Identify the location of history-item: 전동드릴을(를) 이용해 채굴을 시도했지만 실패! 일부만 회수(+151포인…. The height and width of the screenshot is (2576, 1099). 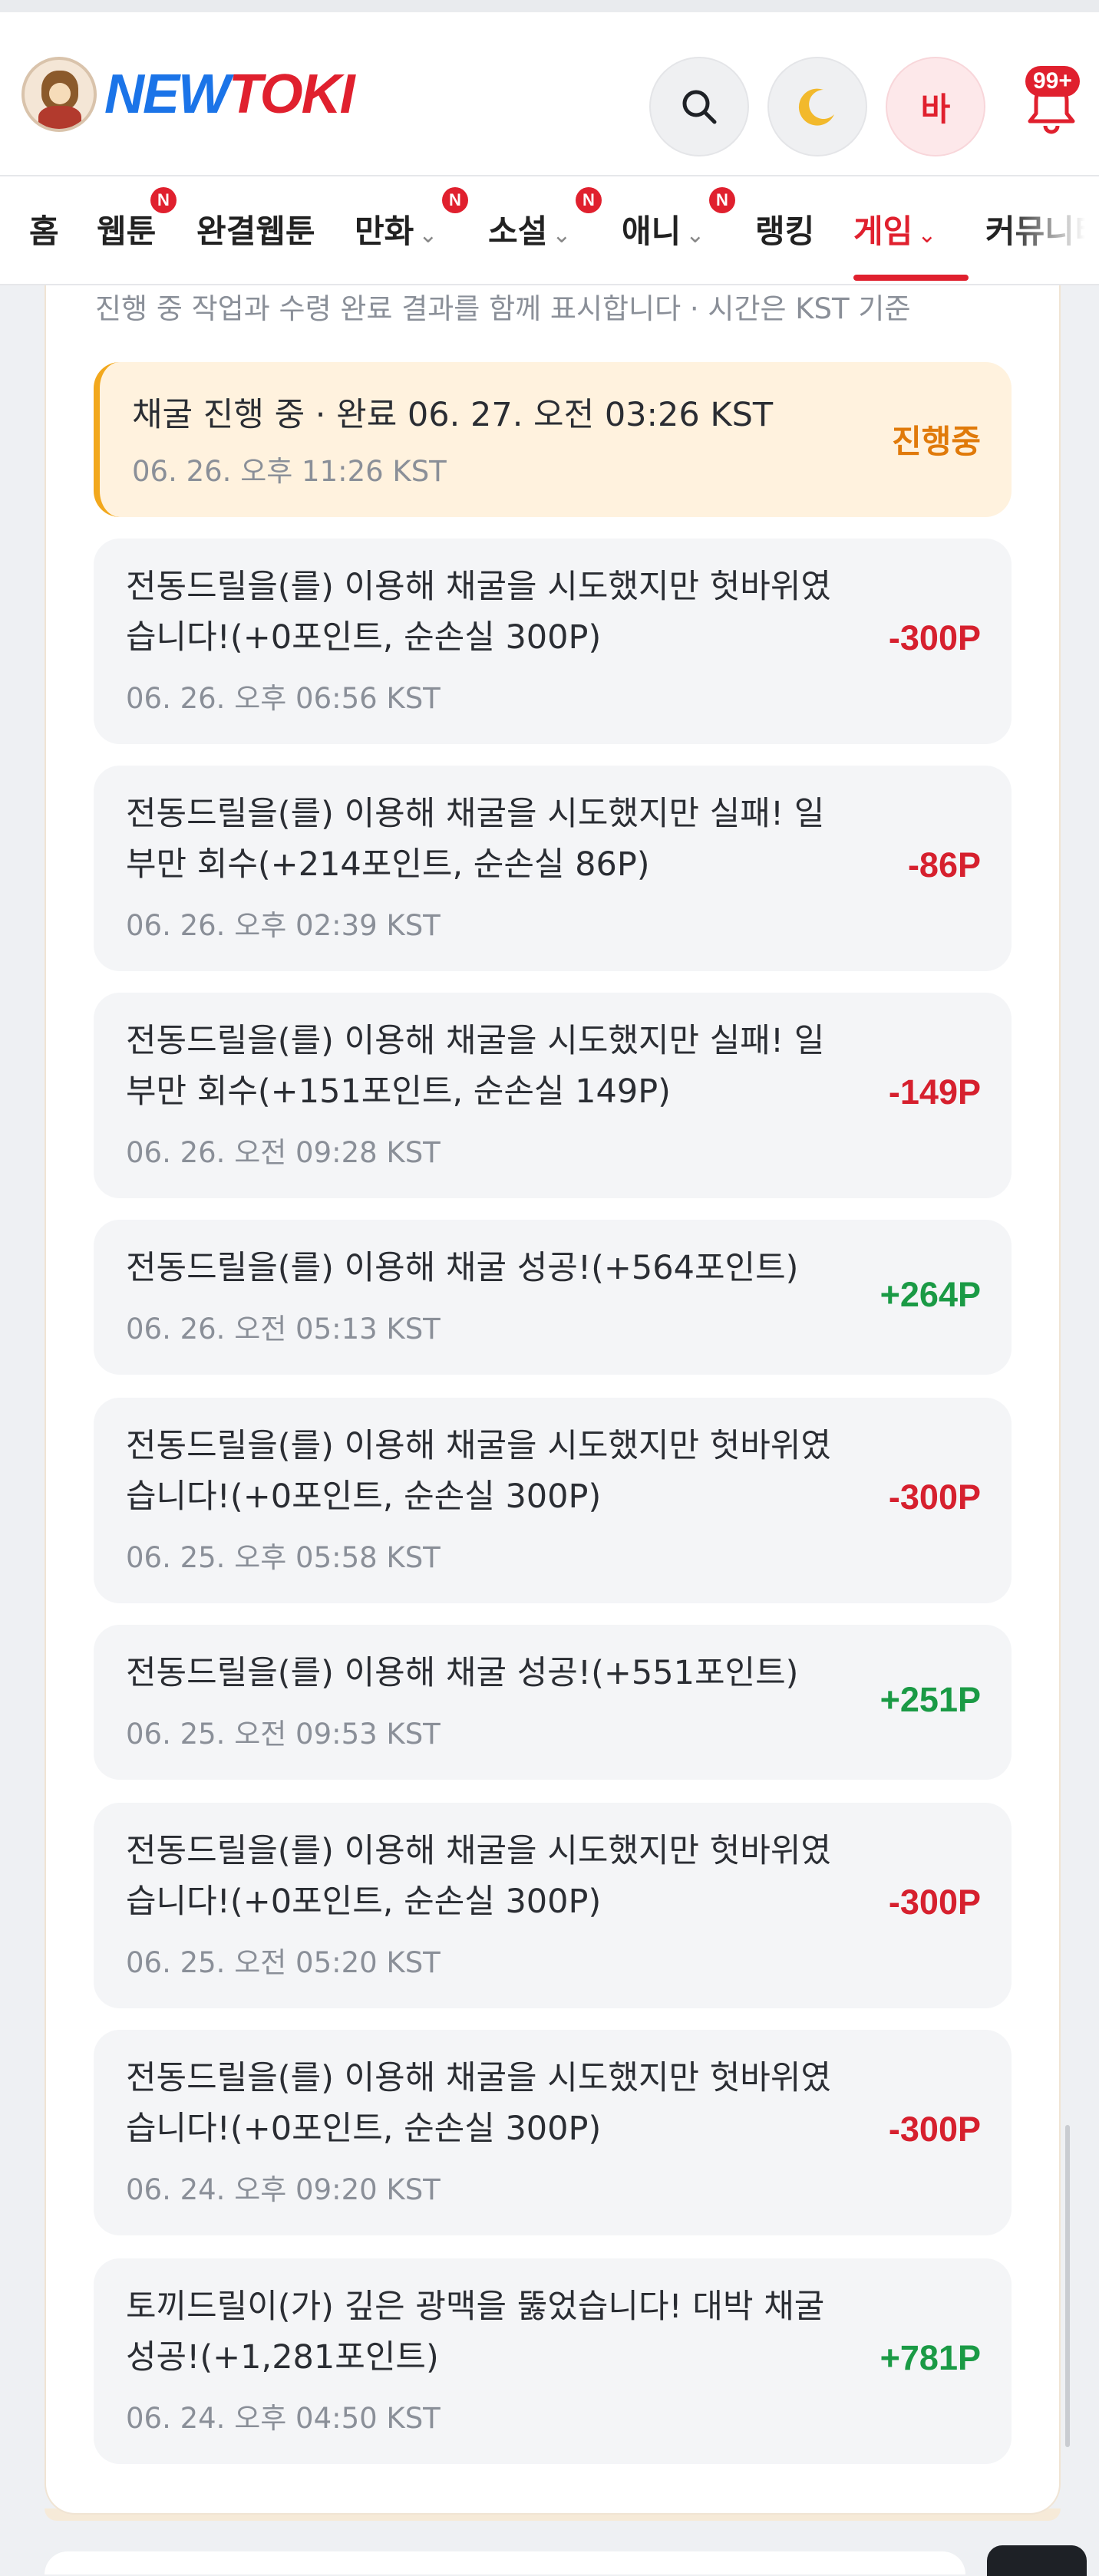
(553, 1095).